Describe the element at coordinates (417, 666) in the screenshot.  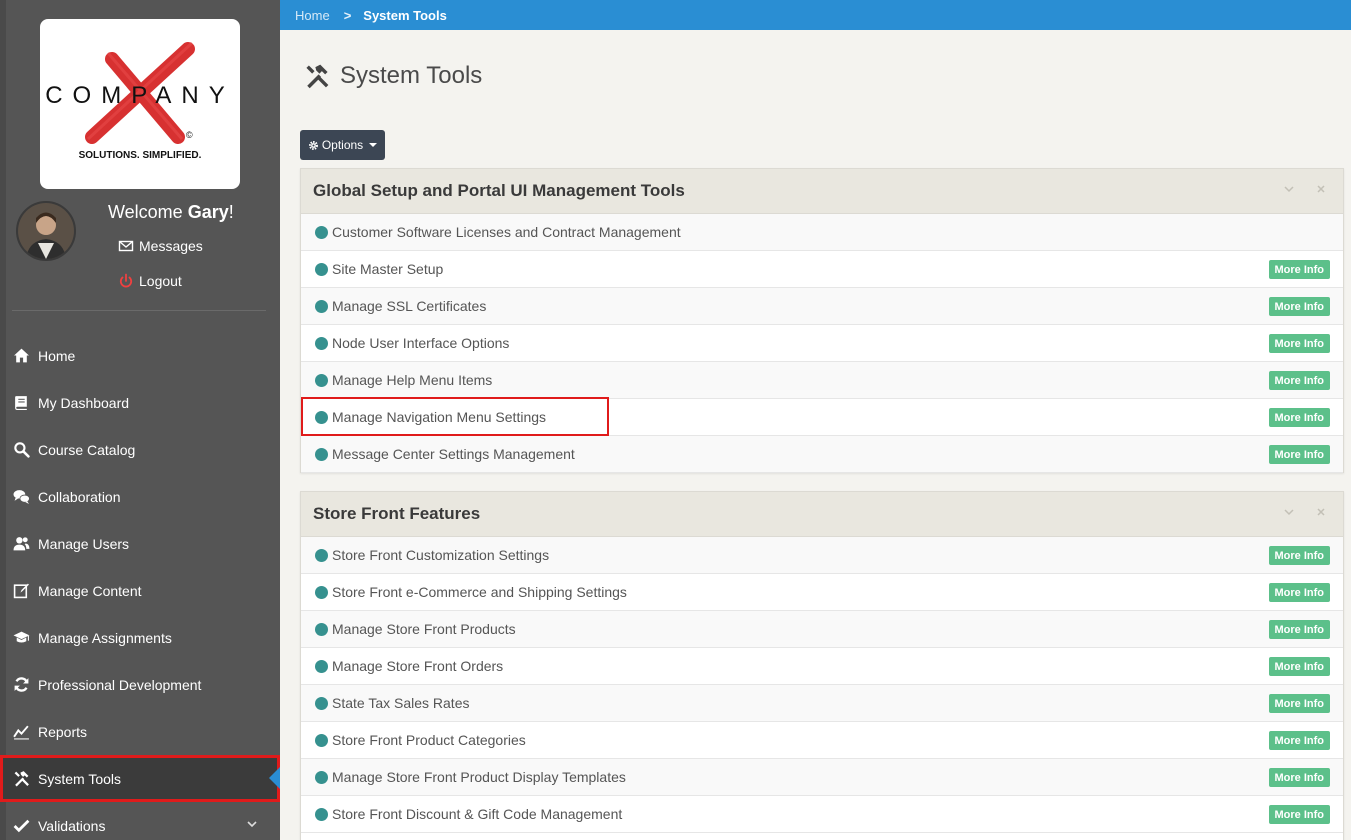
I see `tool-link: Manage Store Front Orders` at that location.